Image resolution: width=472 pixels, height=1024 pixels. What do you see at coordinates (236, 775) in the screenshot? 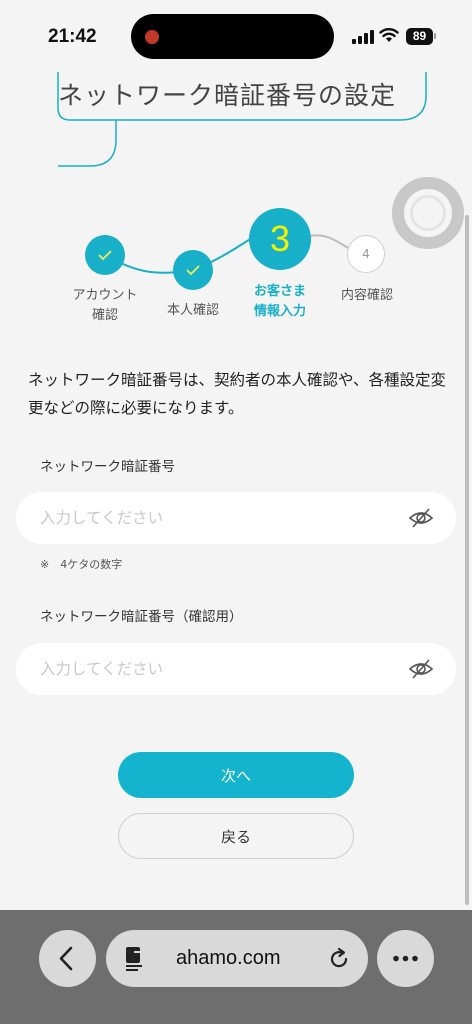
I see `next-button: 次へ` at bounding box center [236, 775].